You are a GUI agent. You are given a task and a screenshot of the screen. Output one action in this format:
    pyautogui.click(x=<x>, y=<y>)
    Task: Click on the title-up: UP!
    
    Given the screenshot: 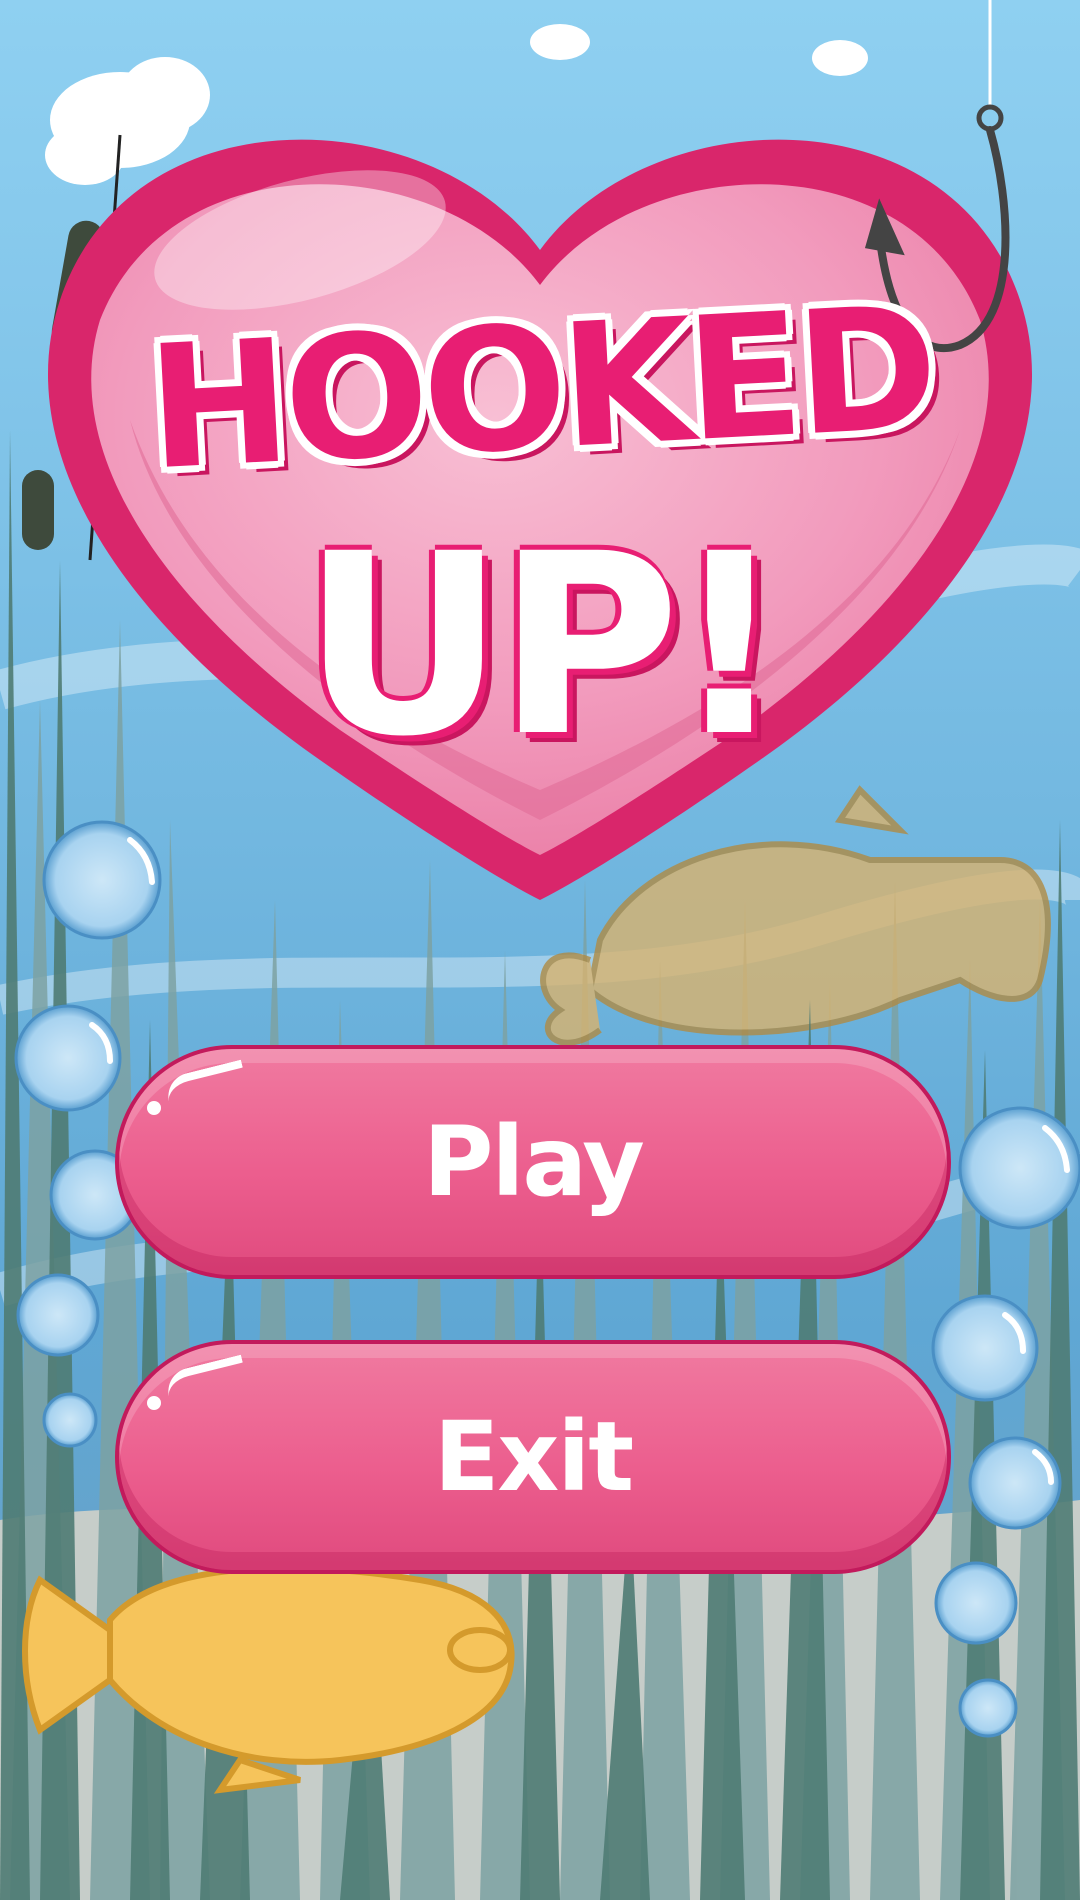 What is the action you would take?
    pyautogui.click(x=543, y=645)
    